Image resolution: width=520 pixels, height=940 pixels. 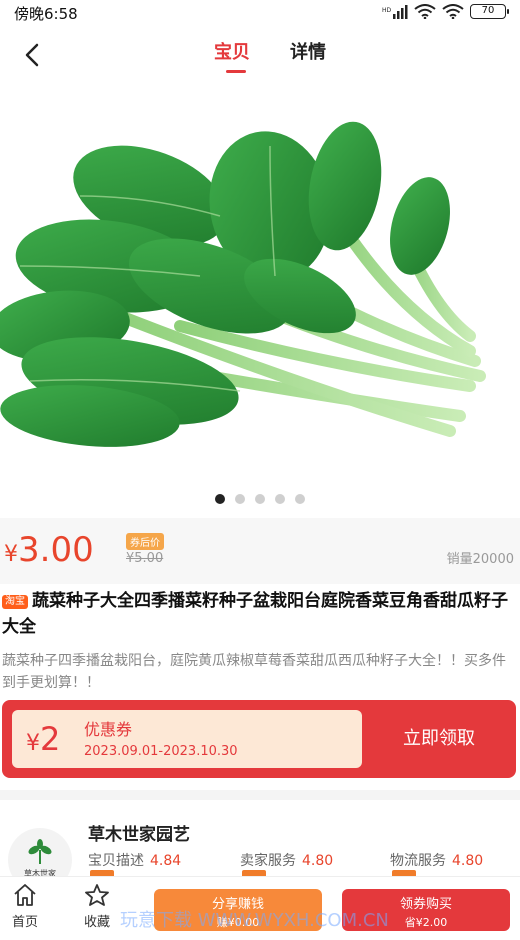 What do you see at coordinates (11, 554) in the screenshot?
I see `price-currency: ¥` at bounding box center [11, 554].